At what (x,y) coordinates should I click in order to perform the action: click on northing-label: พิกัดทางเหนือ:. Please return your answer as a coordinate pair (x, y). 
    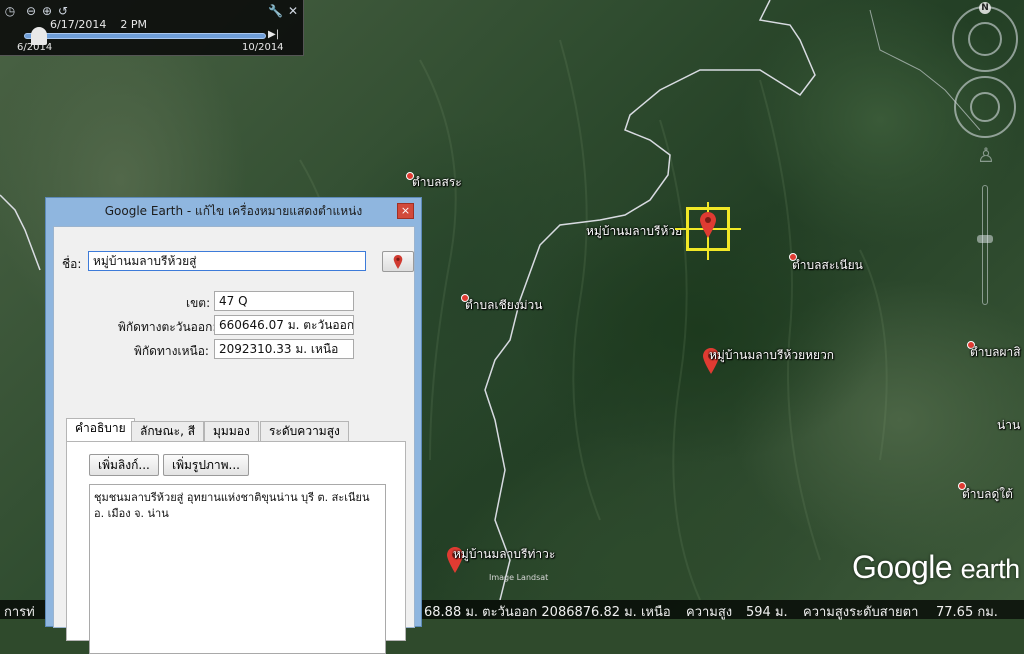
    Looking at the image, I should click on (171, 351).